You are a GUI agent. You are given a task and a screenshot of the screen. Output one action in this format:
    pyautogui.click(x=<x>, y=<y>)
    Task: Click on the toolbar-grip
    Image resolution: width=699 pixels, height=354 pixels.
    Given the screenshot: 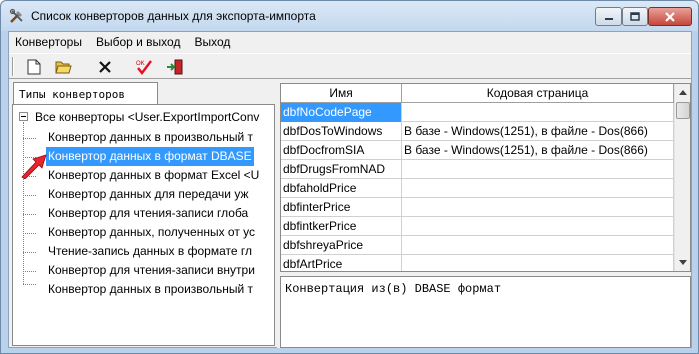 What is the action you would take?
    pyautogui.click(x=13, y=66)
    